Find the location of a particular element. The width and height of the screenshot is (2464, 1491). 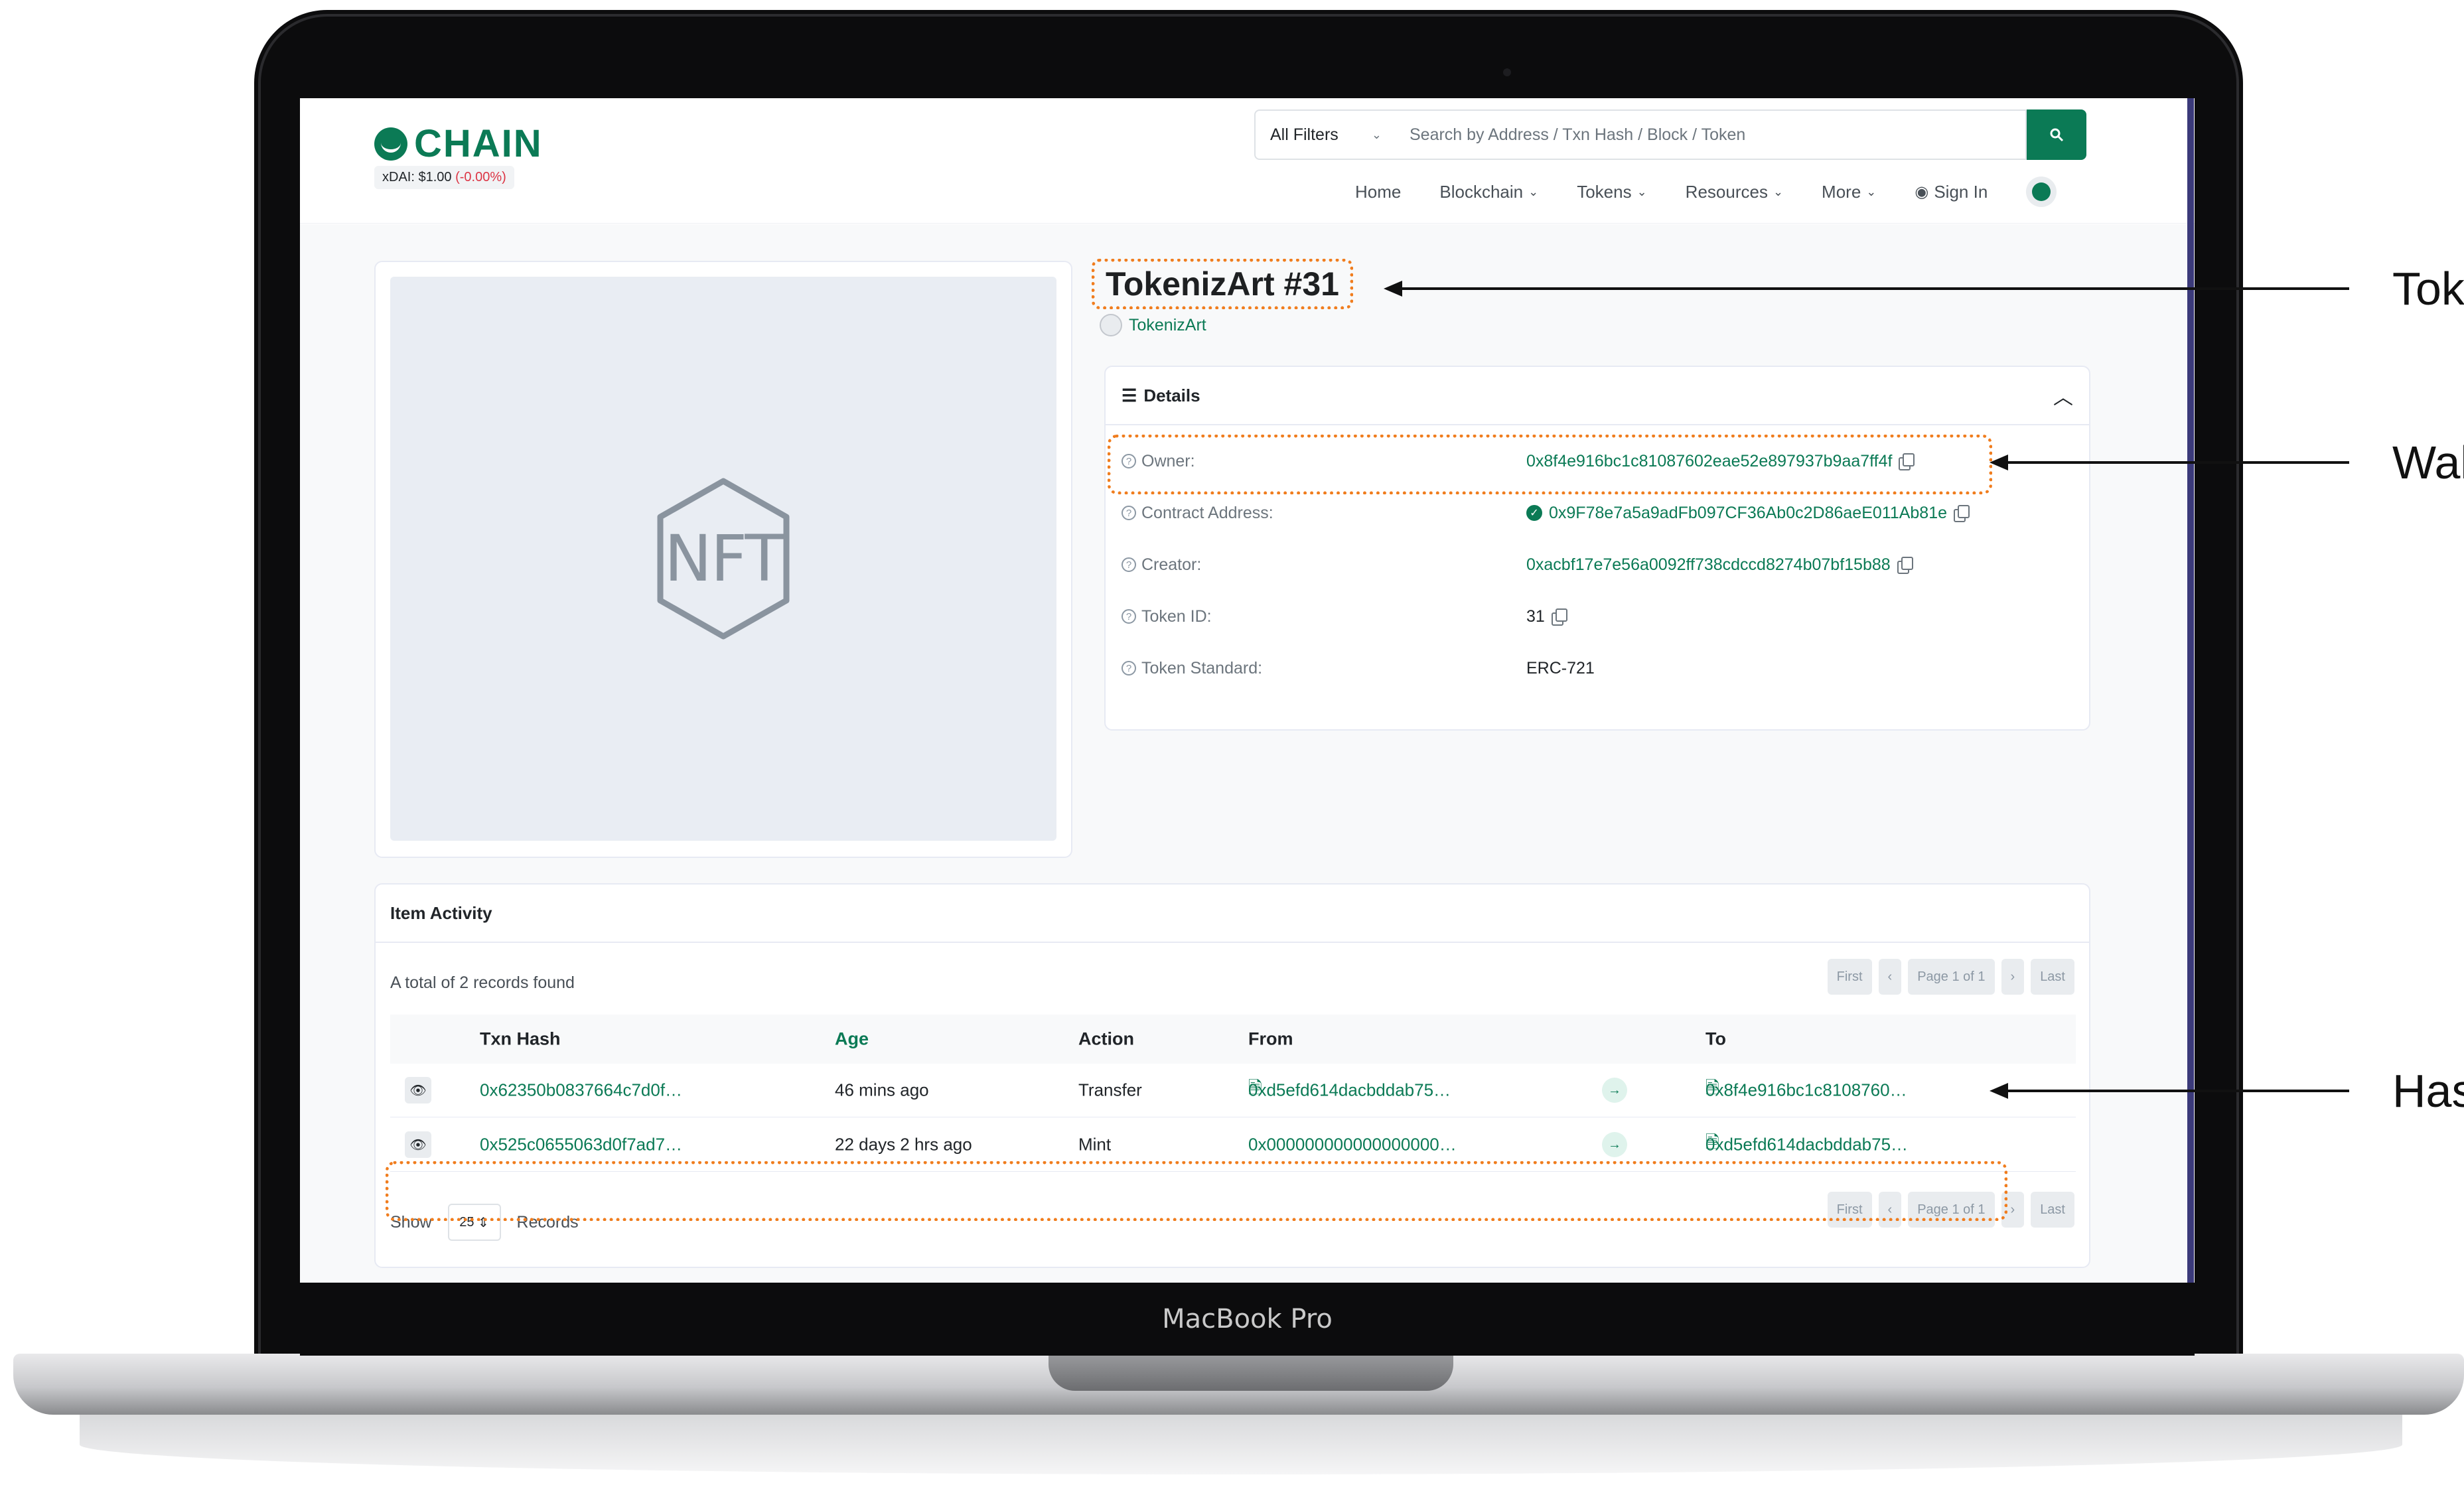

title-highlight: TokenizArt #31 is located at coordinates (1222, 284).